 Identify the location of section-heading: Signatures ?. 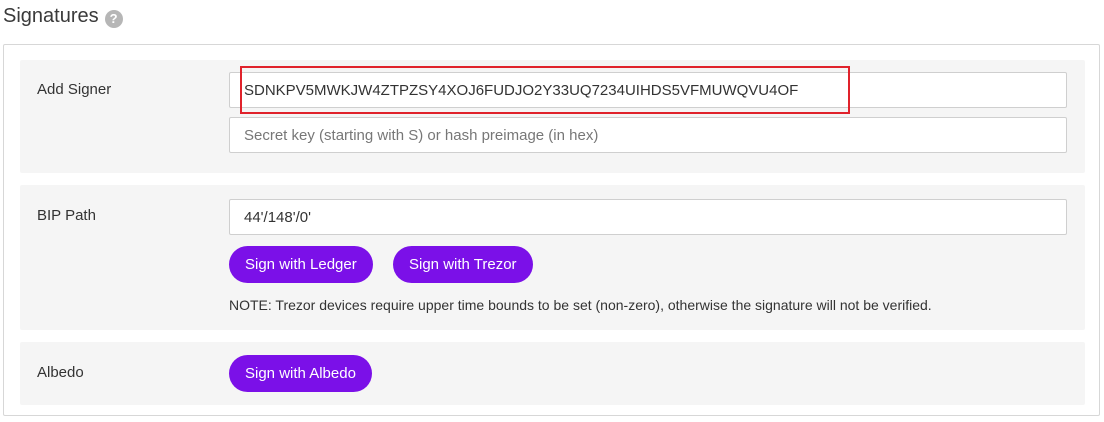
(63, 16).